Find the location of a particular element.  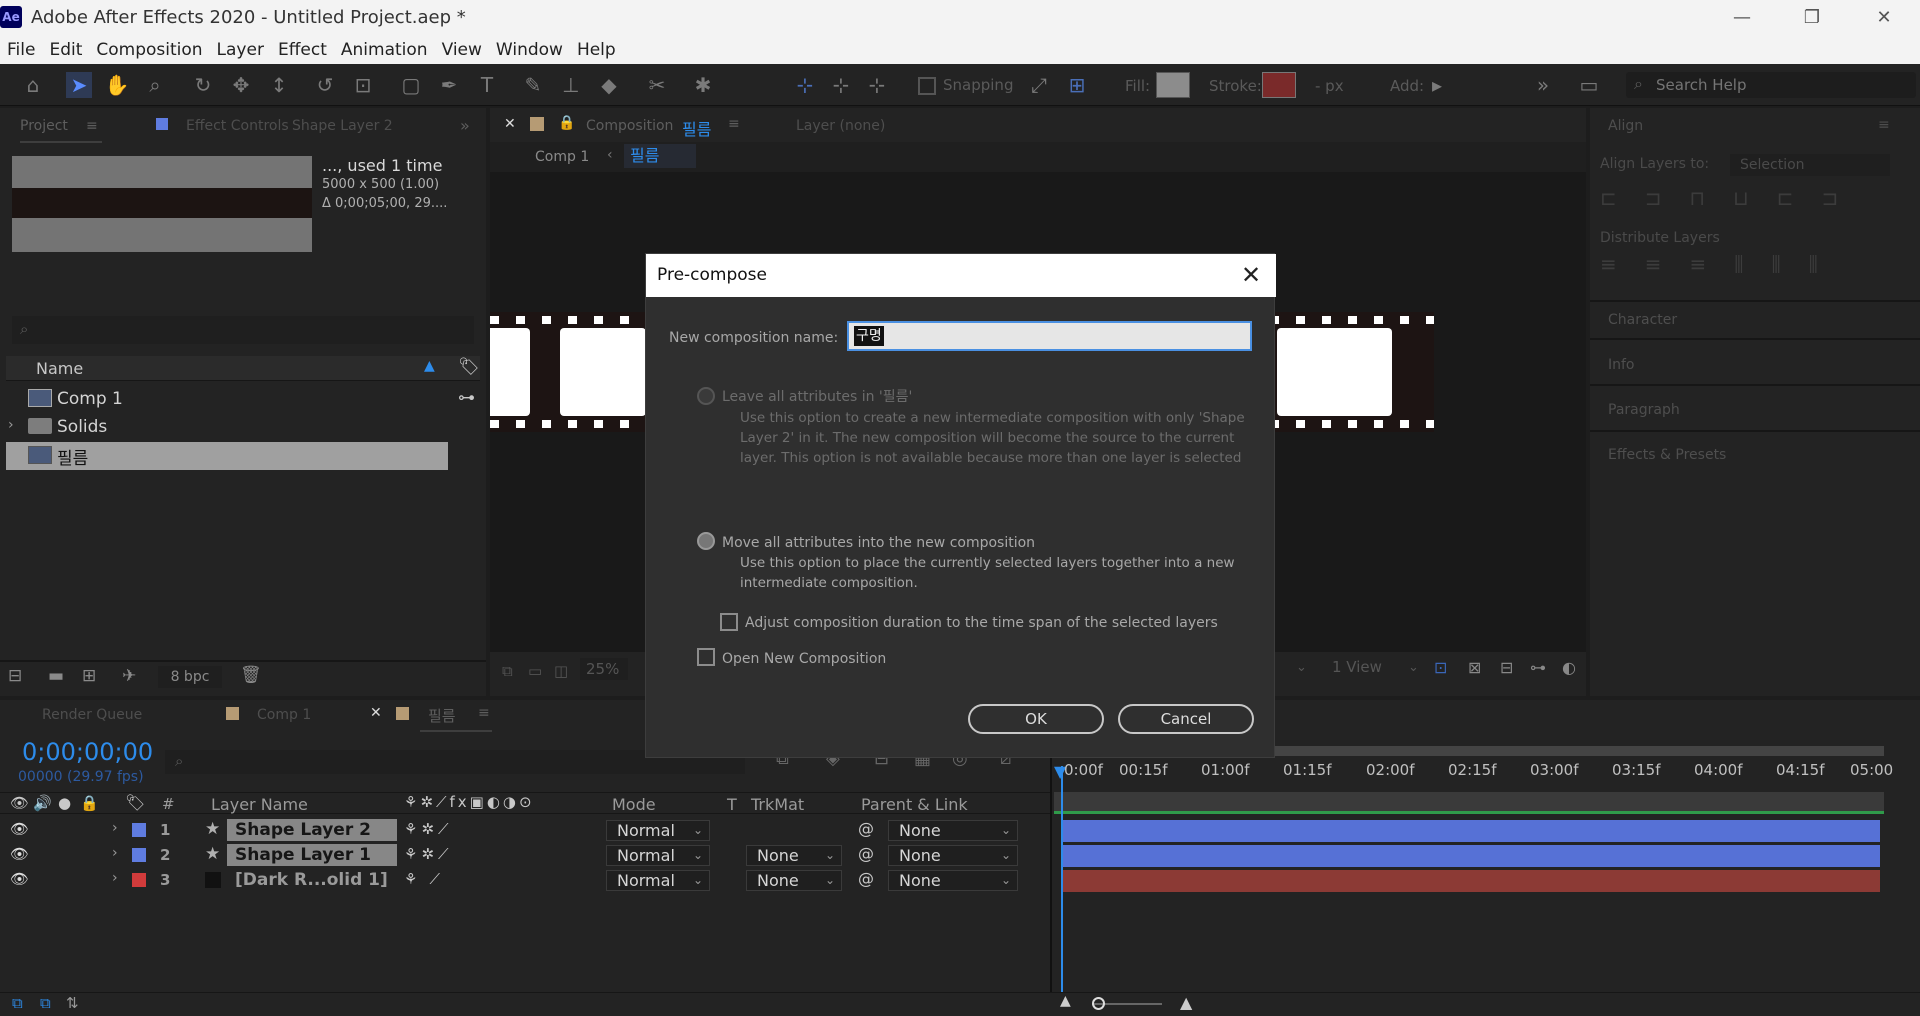

add-menu-icon: ▸ is located at coordinates (1437, 85).